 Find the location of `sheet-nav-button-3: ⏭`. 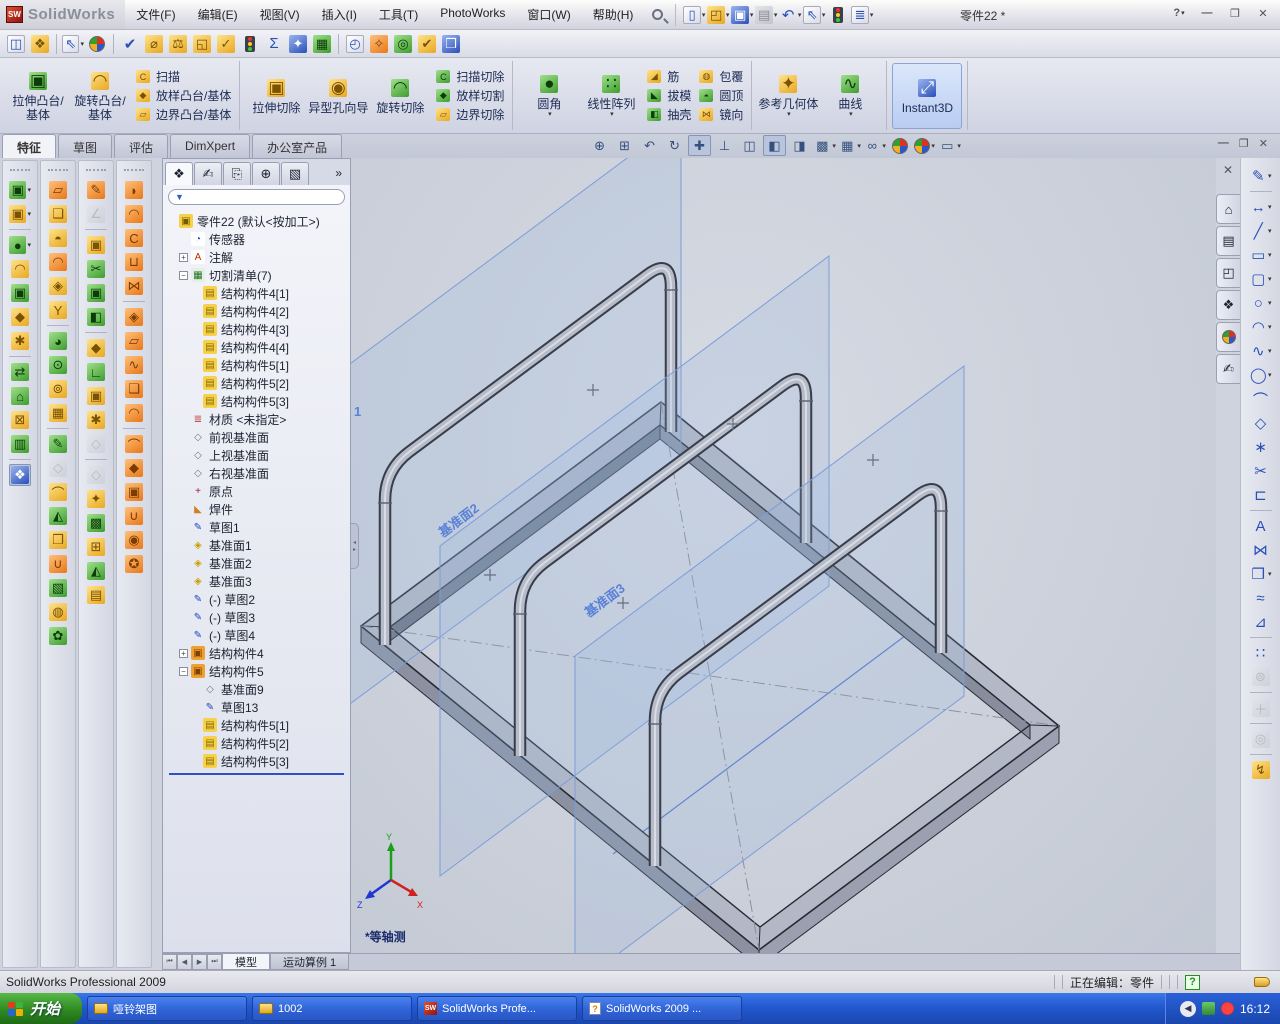

sheet-nav-button-3: ⏭ is located at coordinates (214, 962).